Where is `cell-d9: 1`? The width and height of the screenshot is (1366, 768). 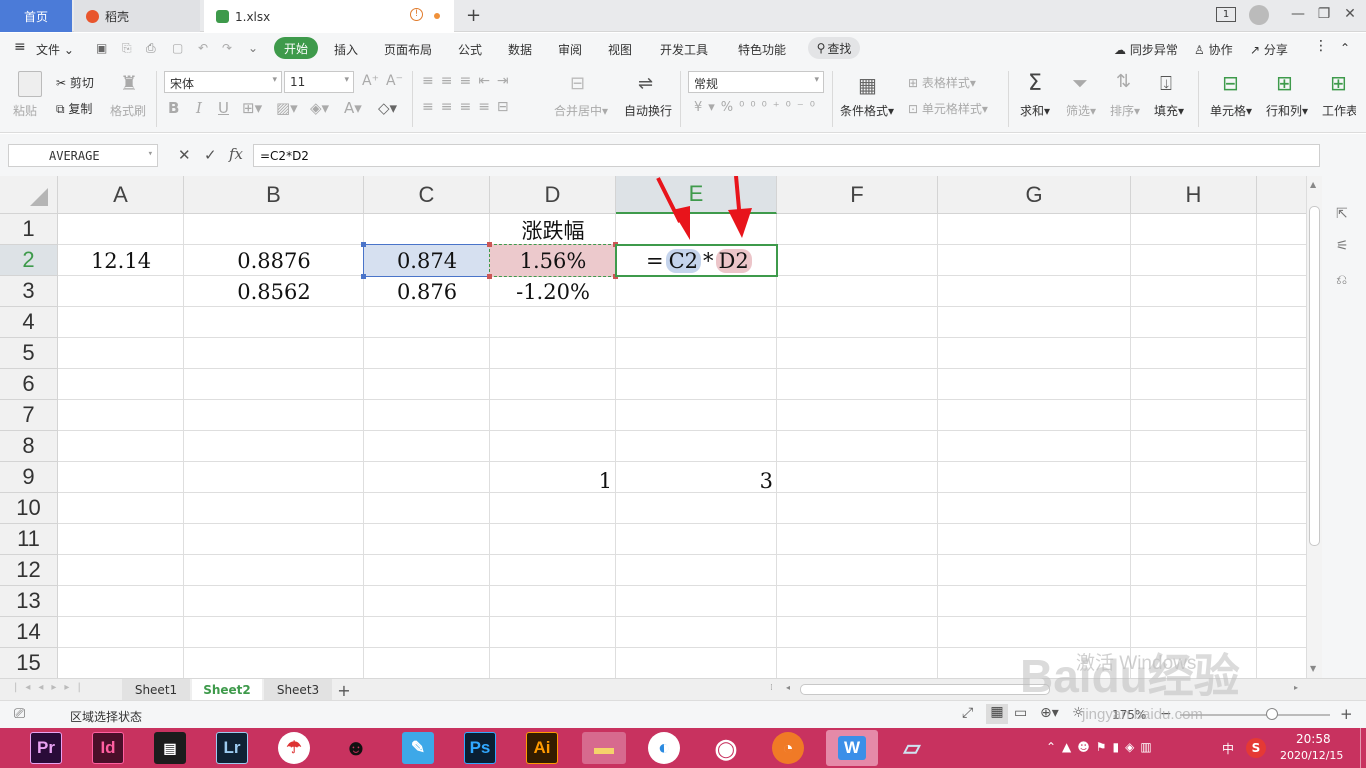
cell-d9: 1 is located at coordinates (551, 480).